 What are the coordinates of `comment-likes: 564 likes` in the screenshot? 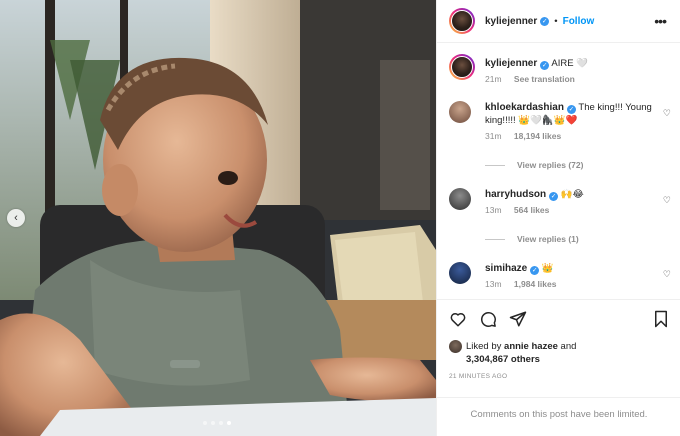 It's located at (531, 210).